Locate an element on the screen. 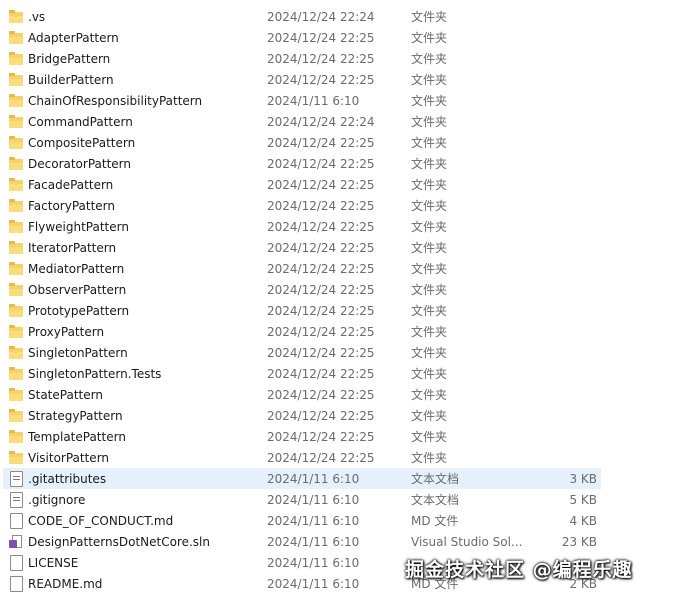  file-name: SingletonPattern.Tests is located at coordinates (95, 373).